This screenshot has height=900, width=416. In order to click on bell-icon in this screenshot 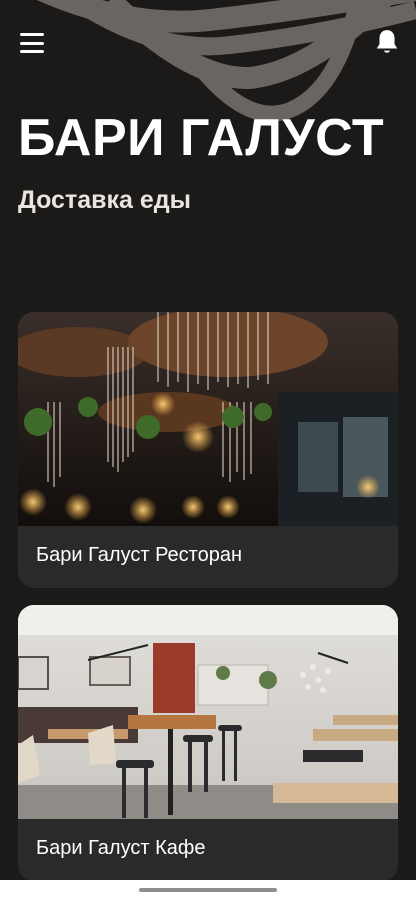, I will do `click(387, 42)`.